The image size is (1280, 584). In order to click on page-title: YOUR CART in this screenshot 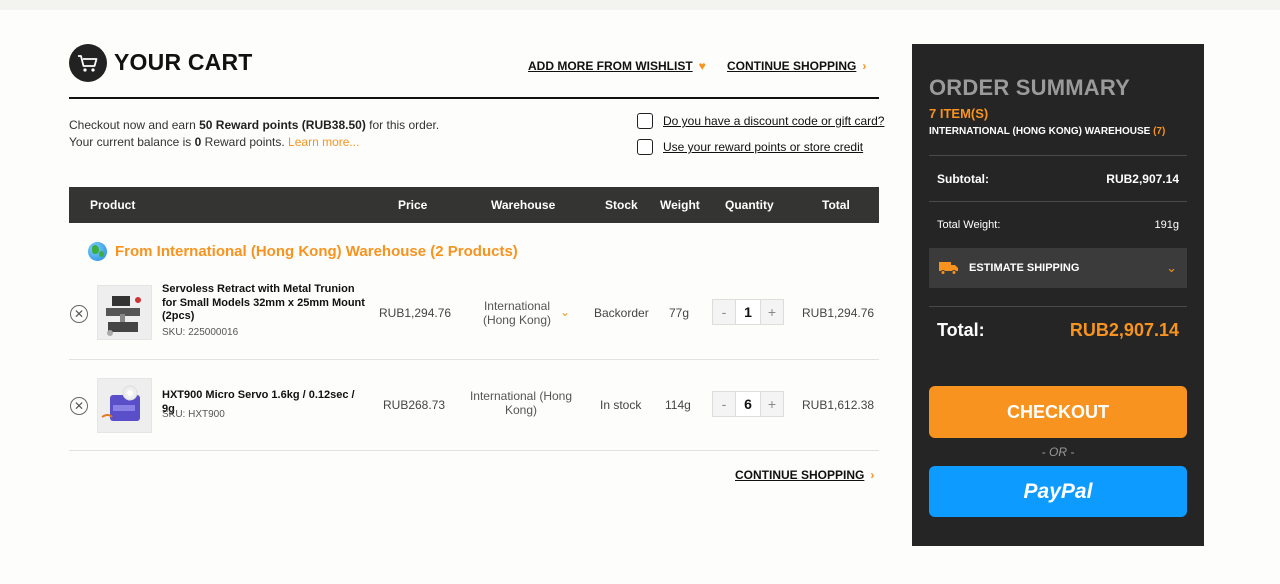, I will do `click(183, 62)`.